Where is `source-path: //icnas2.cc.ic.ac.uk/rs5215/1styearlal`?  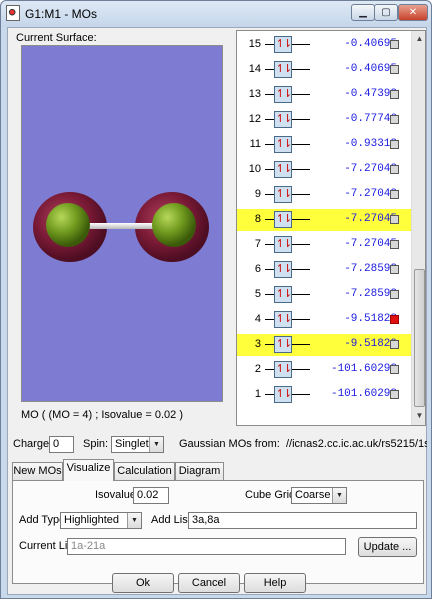 source-path: //icnas2.cc.ic.ac.uk/rs5215/1styearlal is located at coordinates (356, 444).